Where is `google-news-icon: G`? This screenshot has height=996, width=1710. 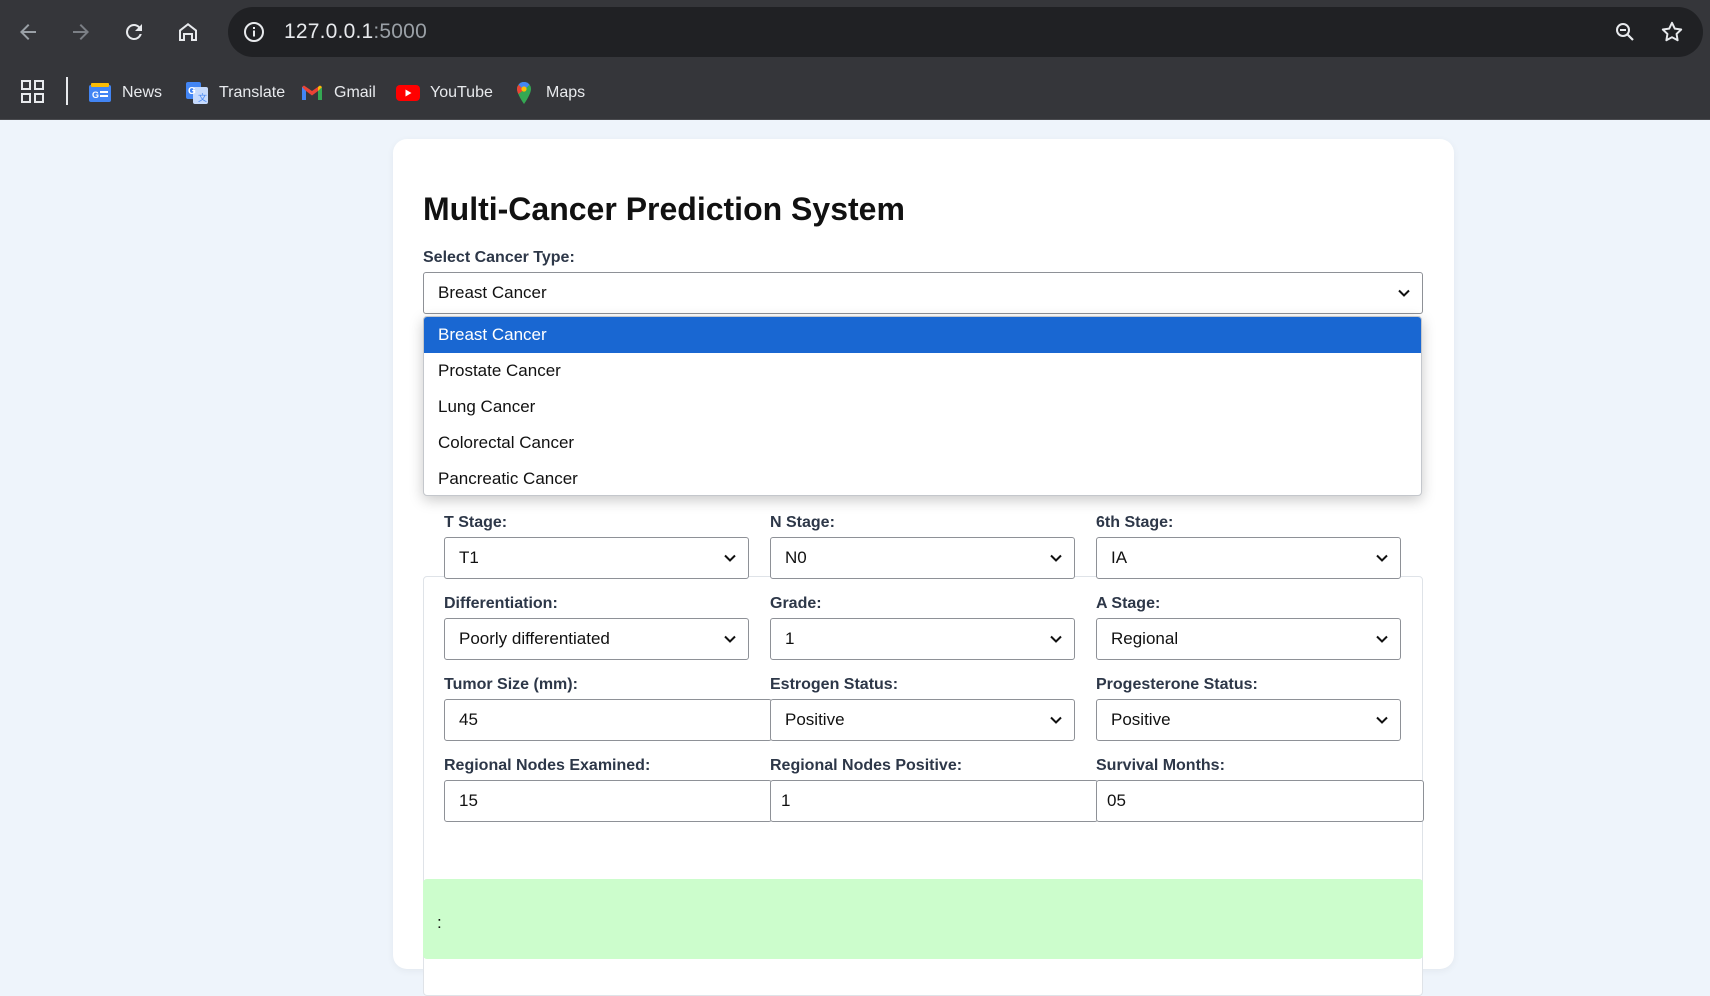
google-news-icon: G is located at coordinates (100, 92).